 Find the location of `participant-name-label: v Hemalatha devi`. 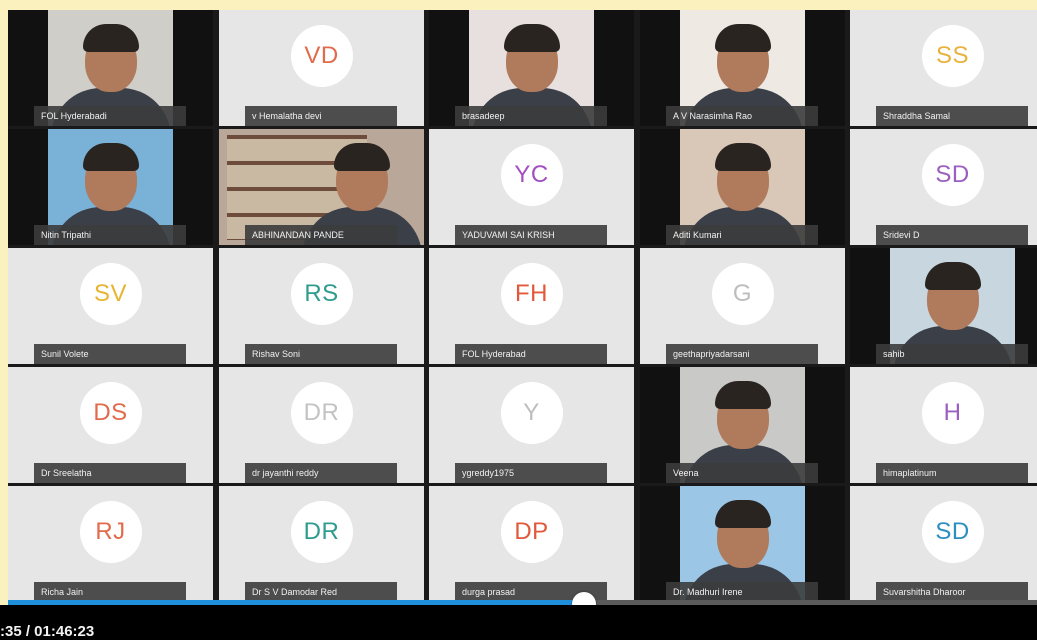

participant-name-label: v Hemalatha devi is located at coordinates (321, 116).